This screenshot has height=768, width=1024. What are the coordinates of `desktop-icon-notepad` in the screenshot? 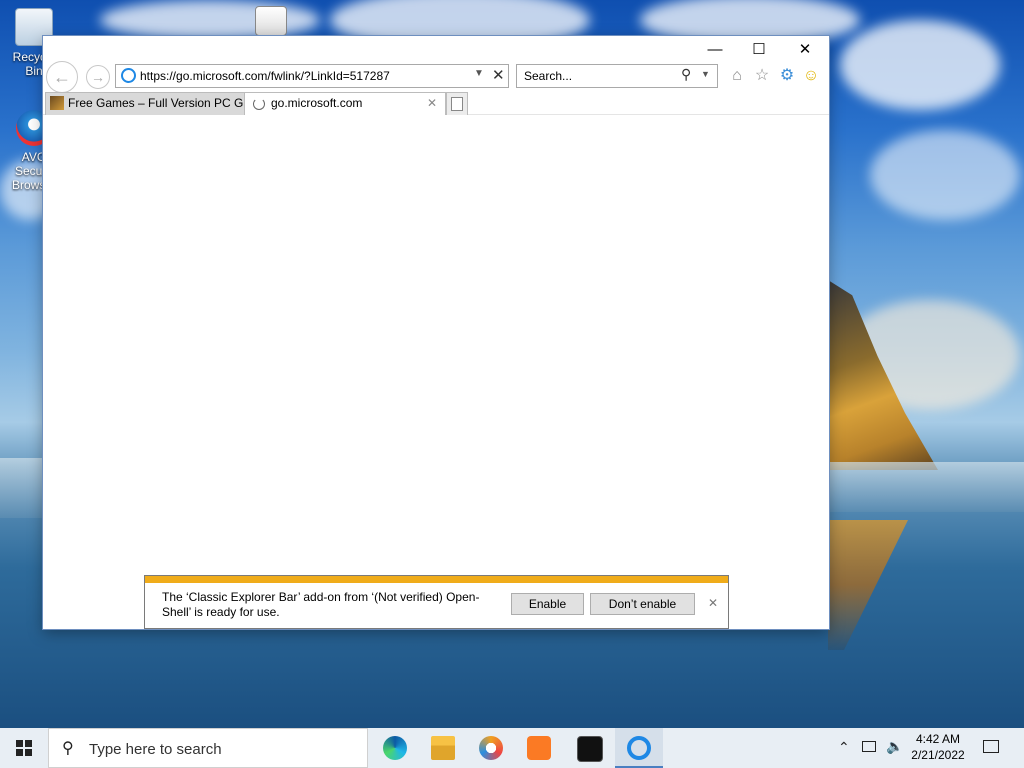 It's located at (271, 23).